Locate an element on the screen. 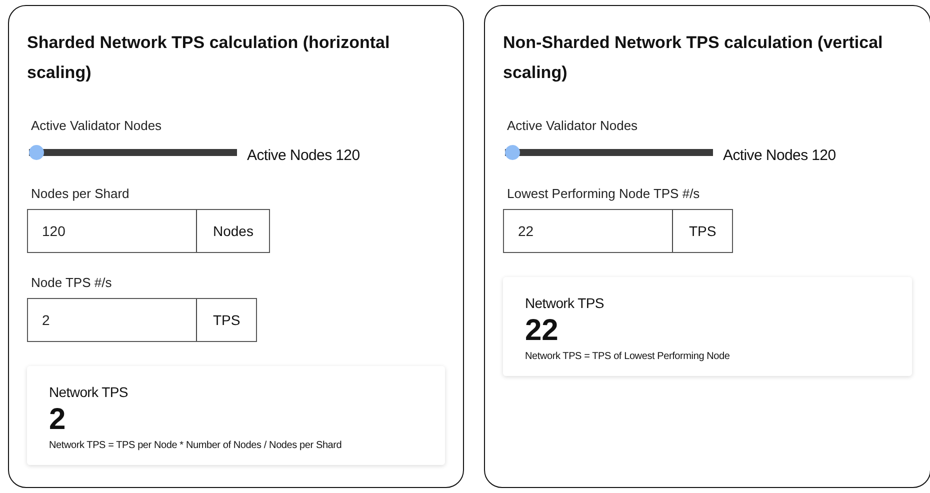 Image resolution: width=930 pixels, height=493 pixels. card-title: Sharded Network TPS calculation (horizontal scaling) is located at coordinates (209, 58).